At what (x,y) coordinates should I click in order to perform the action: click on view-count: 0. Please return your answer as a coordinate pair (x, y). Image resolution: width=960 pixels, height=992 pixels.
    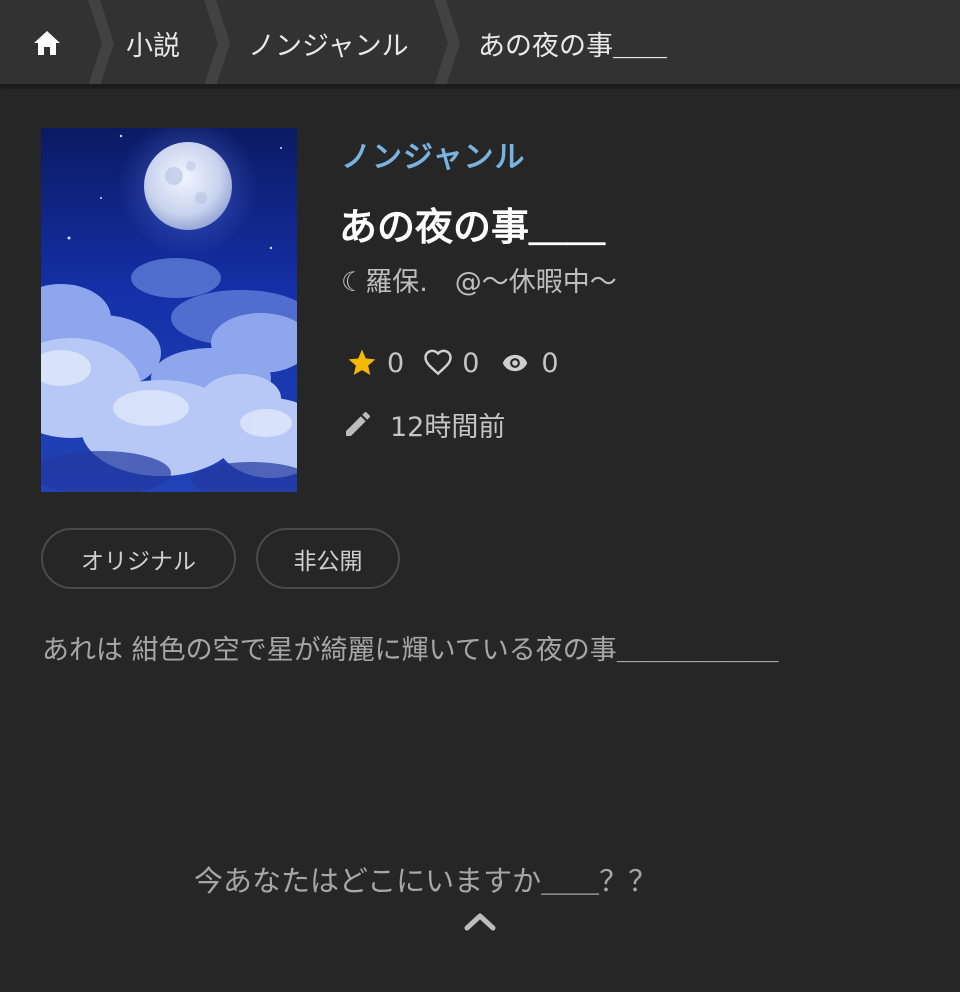
    Looking at the image, I should click on (528, 363).